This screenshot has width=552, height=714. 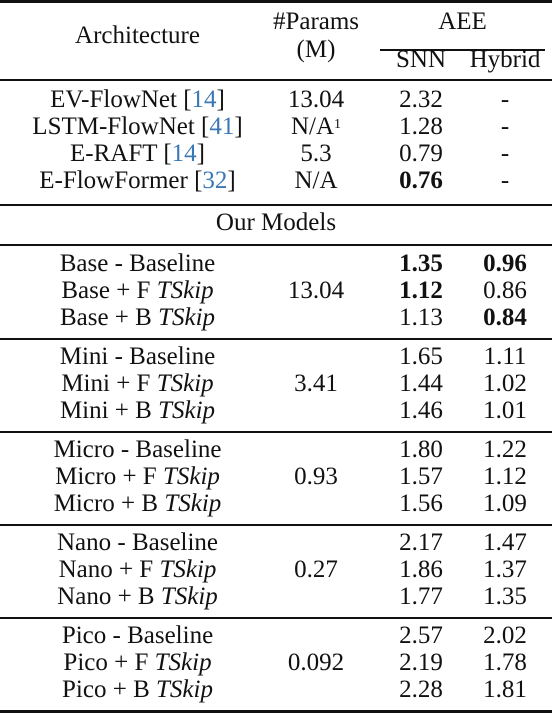 What do you see at coordinates (316, 21) in the screenshot?
I see `header-params: #Params` at bounding box center [316, 21].